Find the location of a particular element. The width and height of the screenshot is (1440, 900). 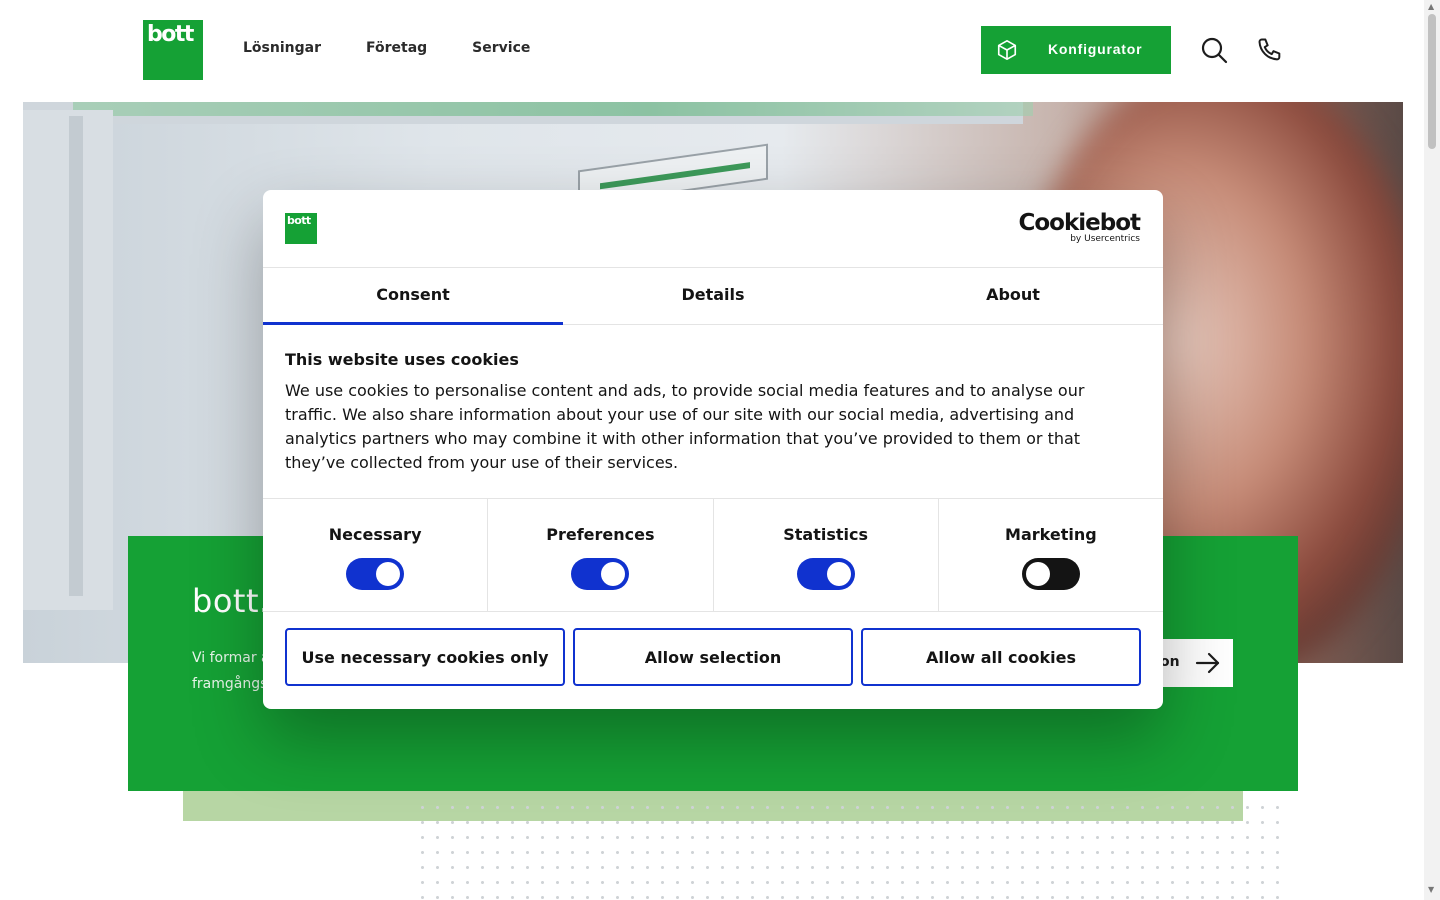

konfigurator-button: Konfigurator is located at coordinates (1076, 50).